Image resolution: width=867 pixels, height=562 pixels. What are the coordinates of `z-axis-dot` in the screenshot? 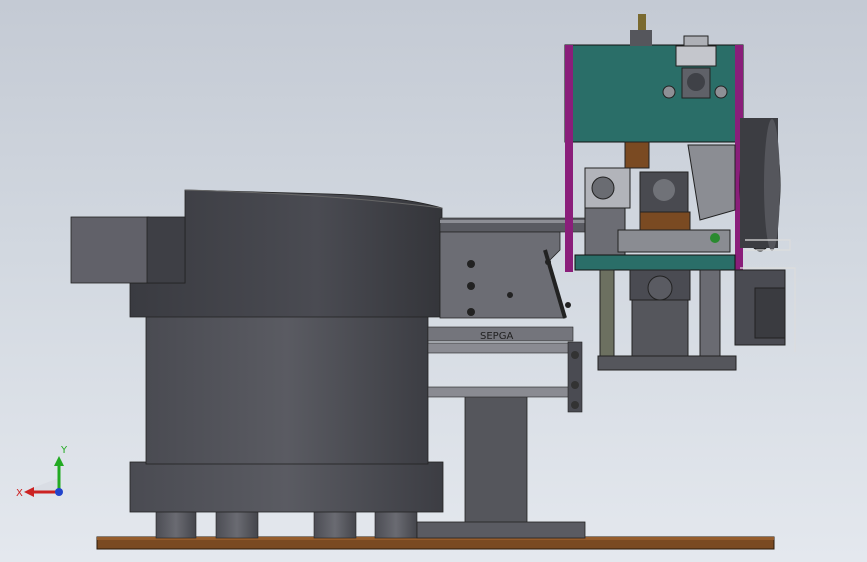 It's located at (59, 492).